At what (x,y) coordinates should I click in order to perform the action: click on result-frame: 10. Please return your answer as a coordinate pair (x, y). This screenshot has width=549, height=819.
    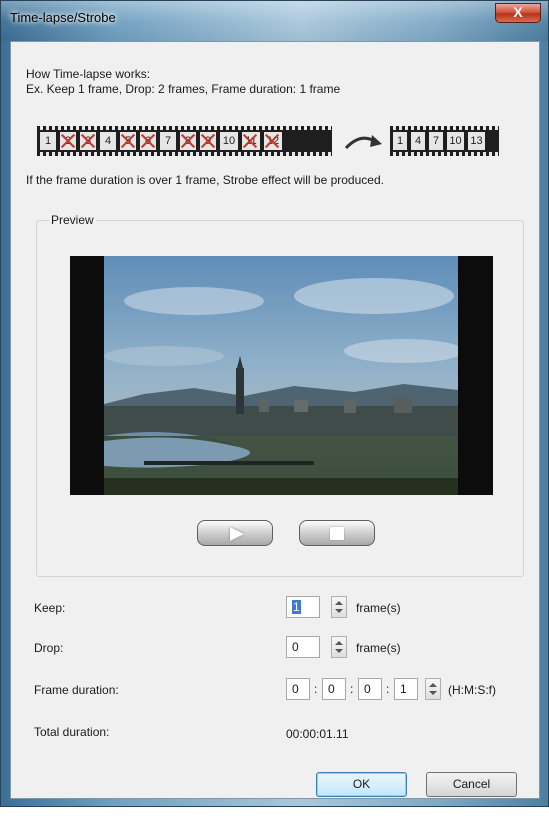
    Looking at the image, I should click on (455, 141).